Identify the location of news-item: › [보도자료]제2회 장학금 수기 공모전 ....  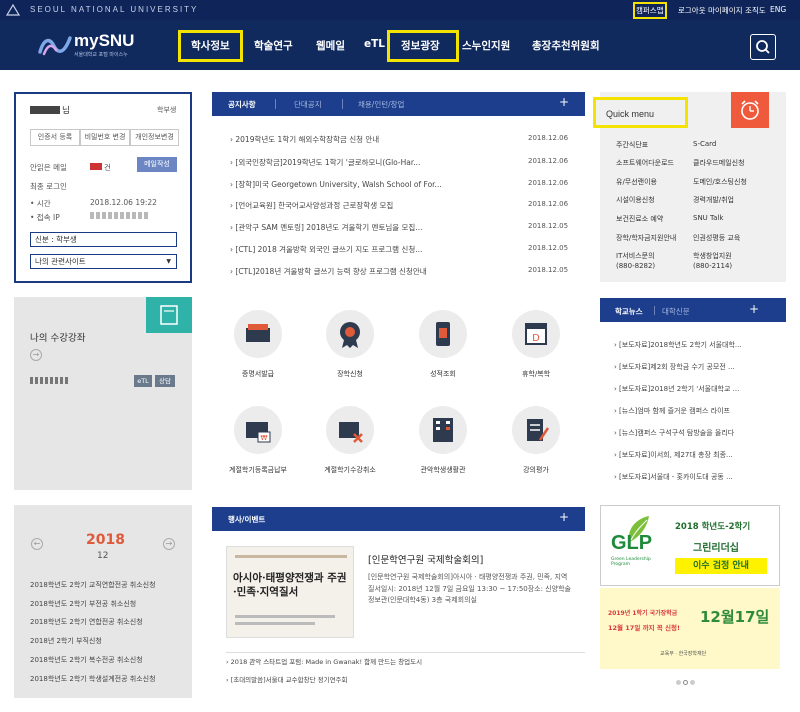
(674, 367).